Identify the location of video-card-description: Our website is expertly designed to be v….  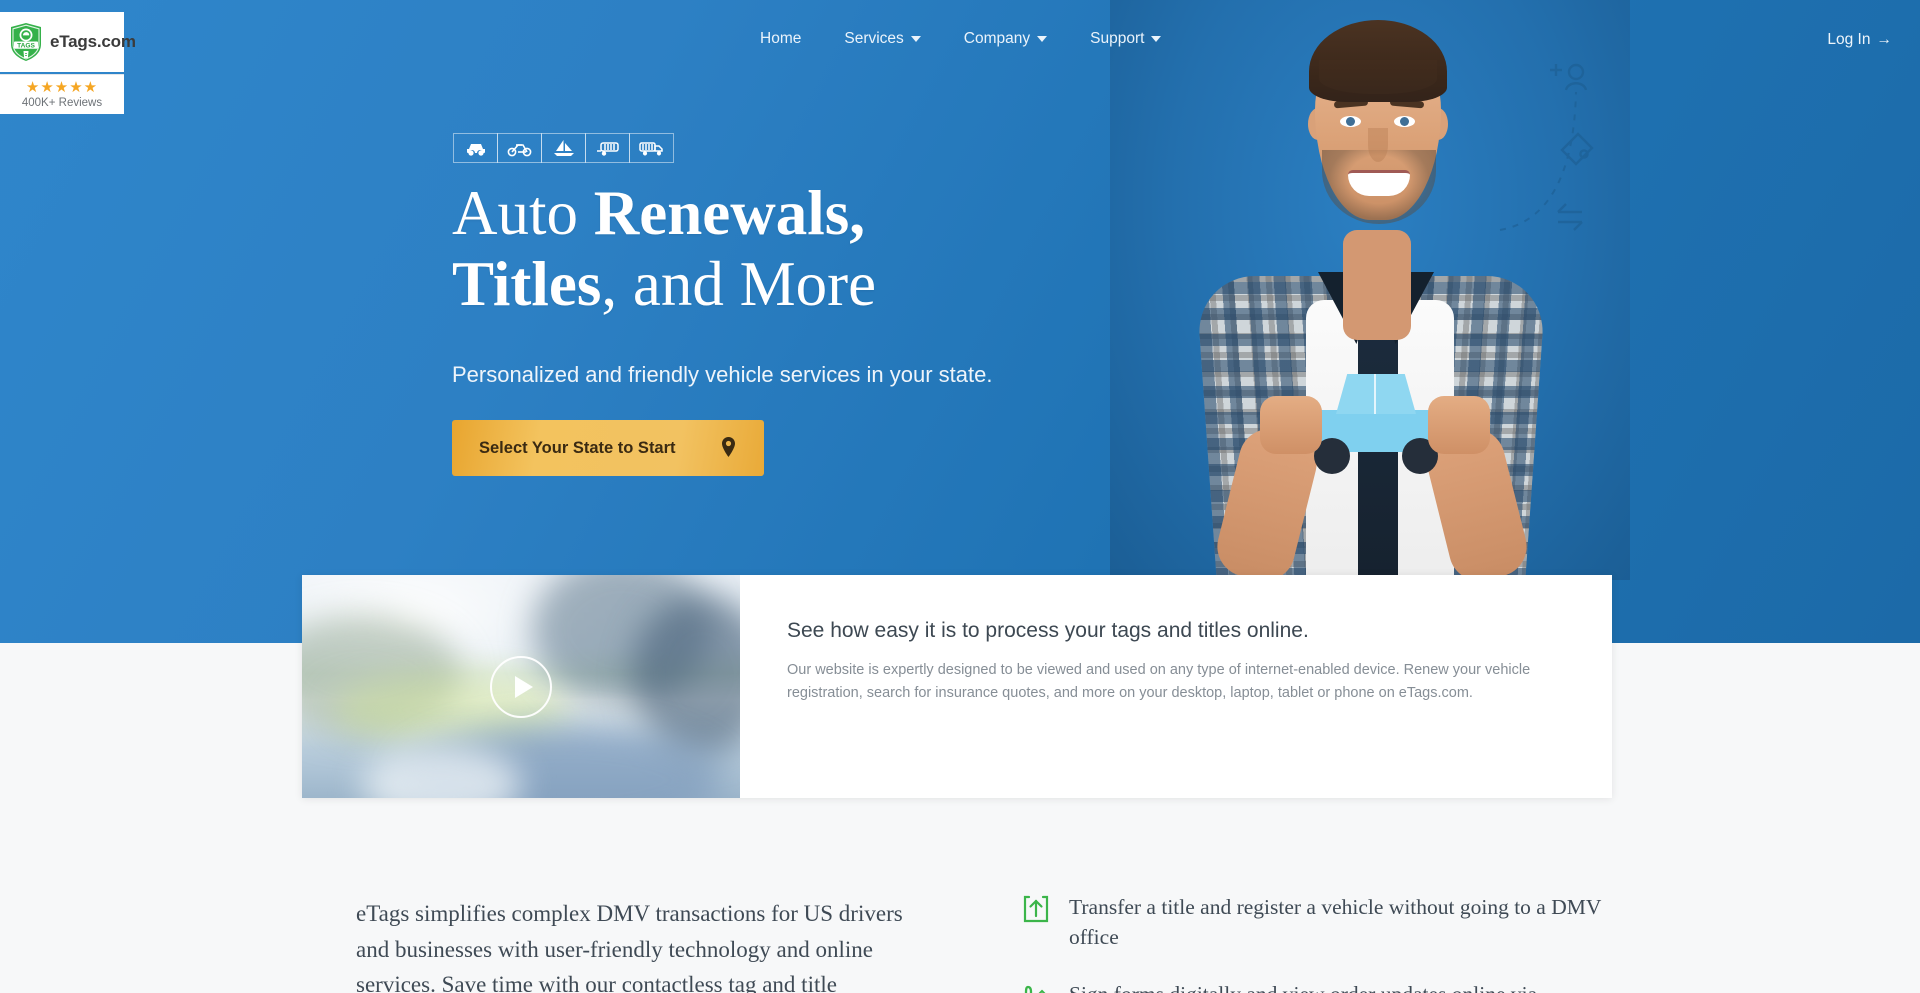
(1159, 682).